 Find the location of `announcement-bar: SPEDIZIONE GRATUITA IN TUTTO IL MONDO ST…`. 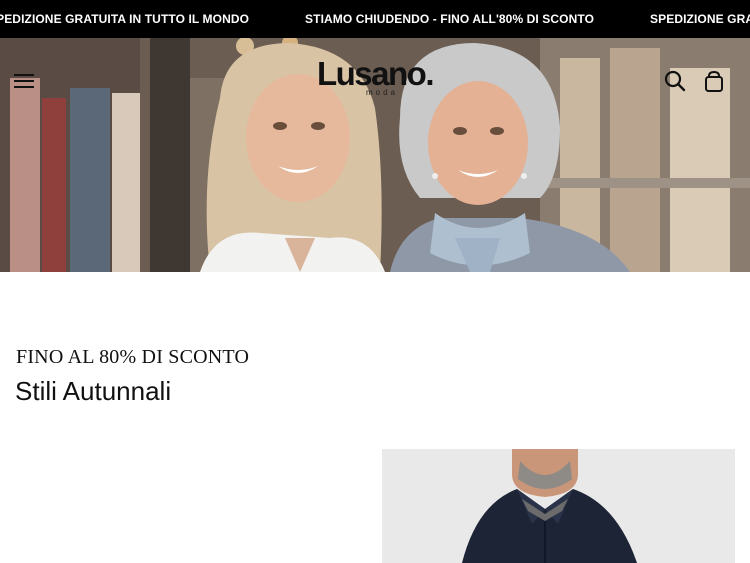

announcement-bar: SPEDIZIONE GRATUITA IN TUTTO IL MONDO ST… is located at coordinates (375, 19).